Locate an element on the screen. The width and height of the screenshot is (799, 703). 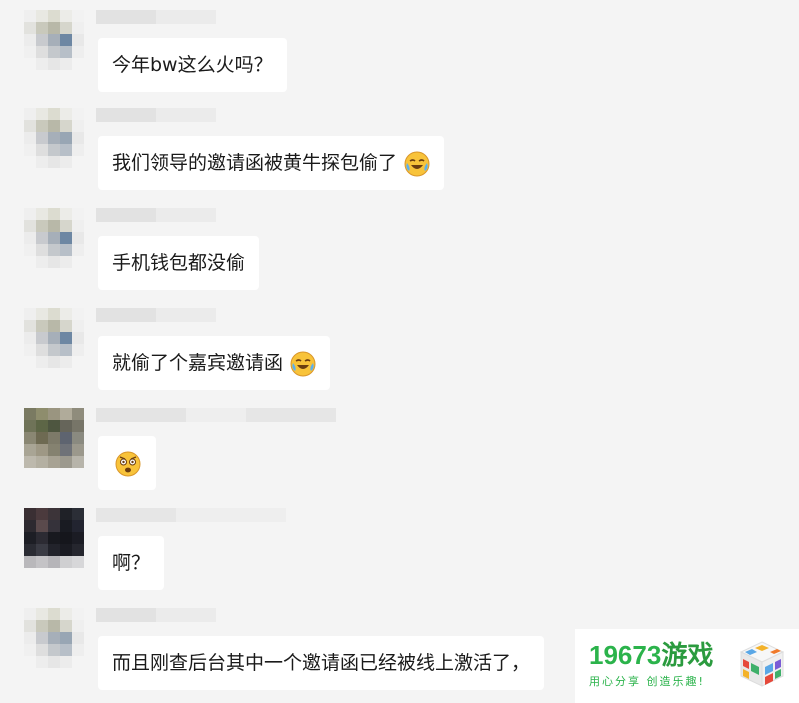
message-text: 就偷了个嘉宾邀请函 is located at coordinates (198, 363).